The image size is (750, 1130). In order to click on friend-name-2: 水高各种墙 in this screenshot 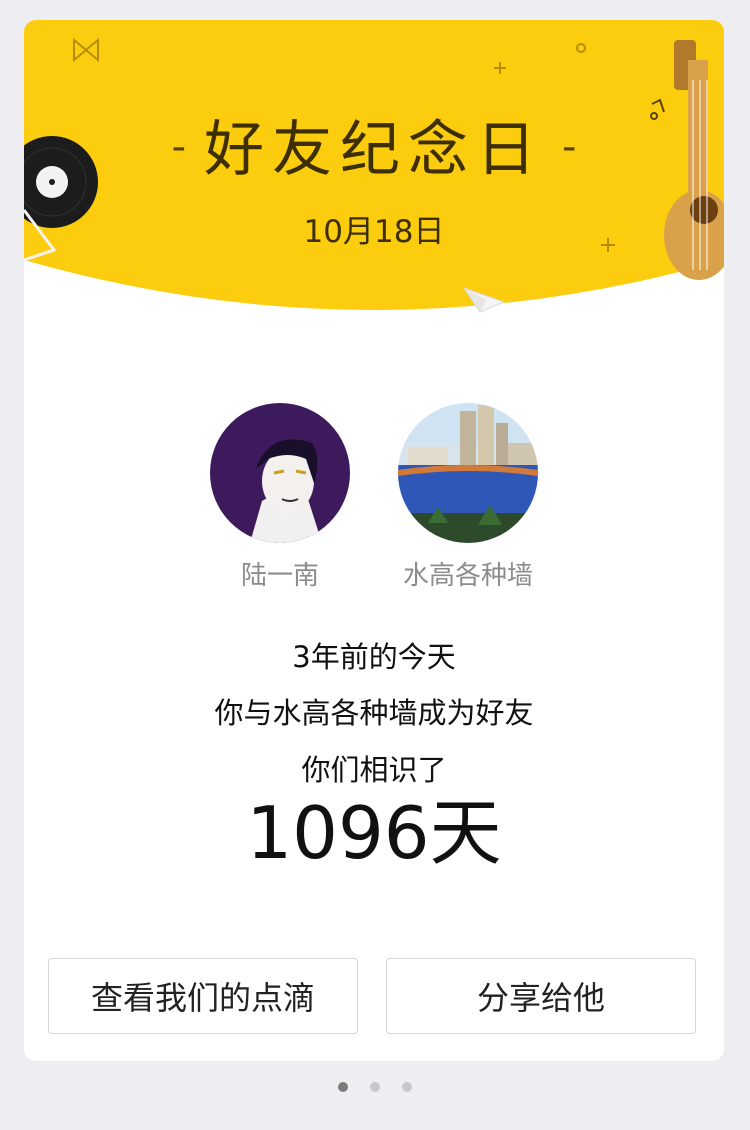, I will do `click(467, 576)`.